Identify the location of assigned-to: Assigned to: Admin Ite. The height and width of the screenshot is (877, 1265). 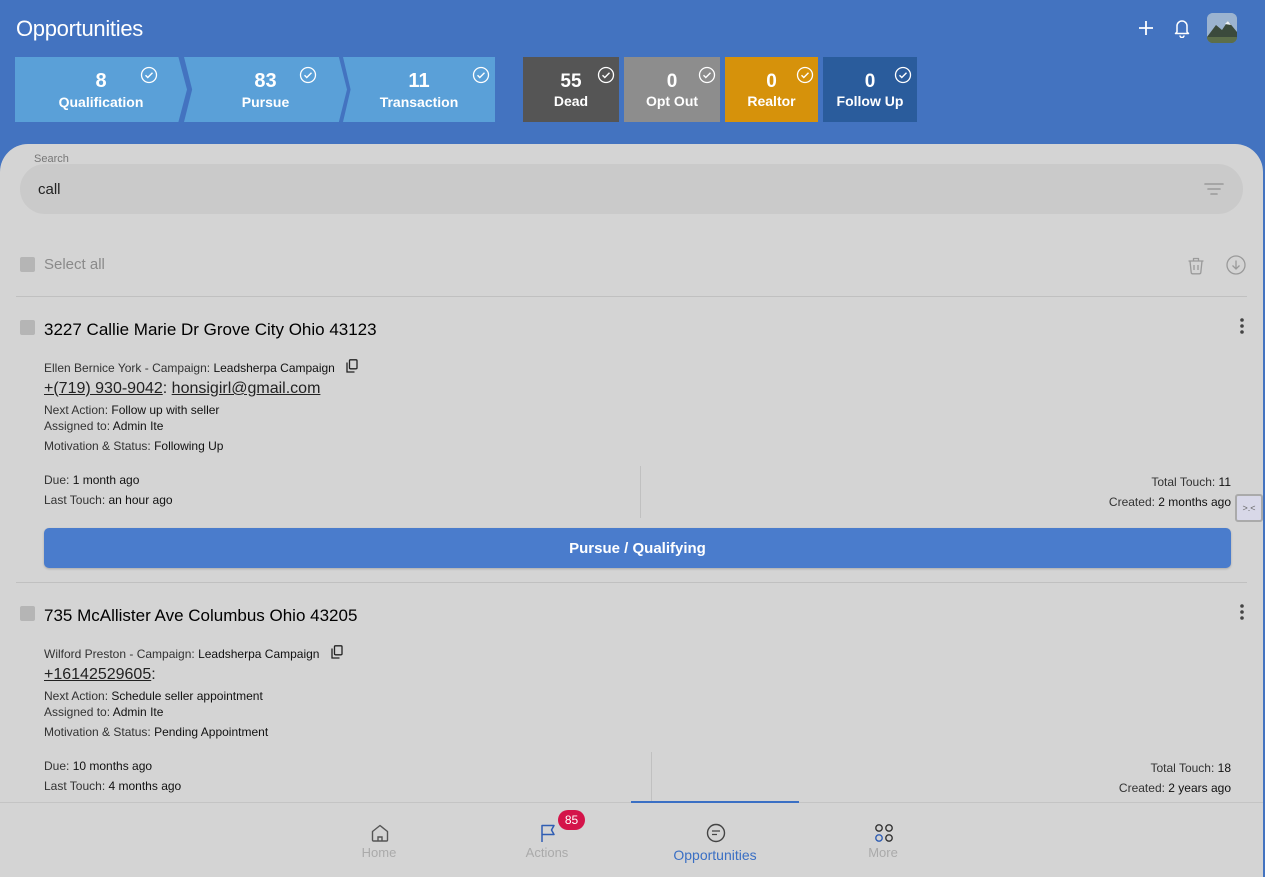
(103, 712).